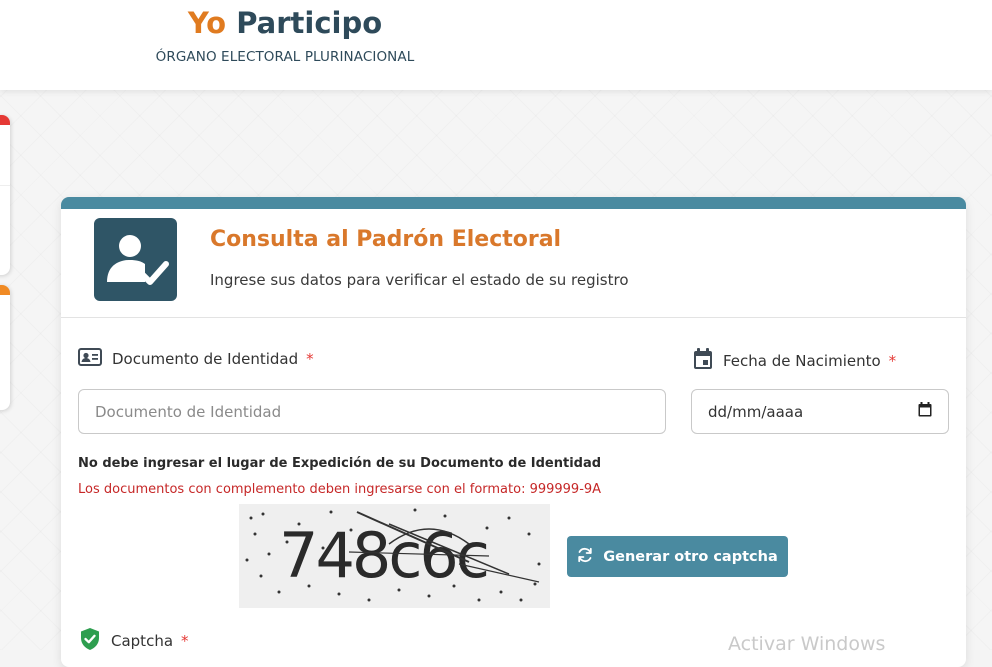 Image resolution: width=992 pixels, height=667 pixels. I want to click on card-title: Consulta al Padrón Electoral, so click(386, 239).